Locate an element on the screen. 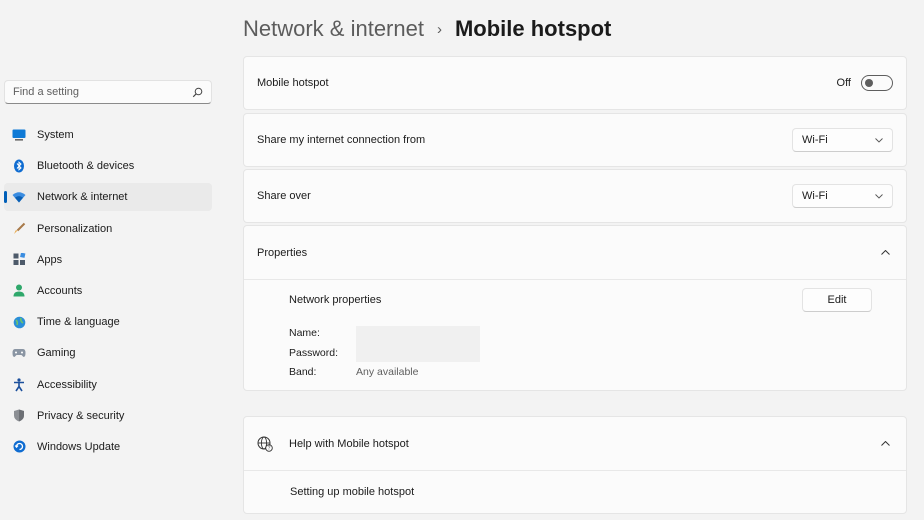  help-title: Help with Mobile hotspot is located at coordinates (349, 443).